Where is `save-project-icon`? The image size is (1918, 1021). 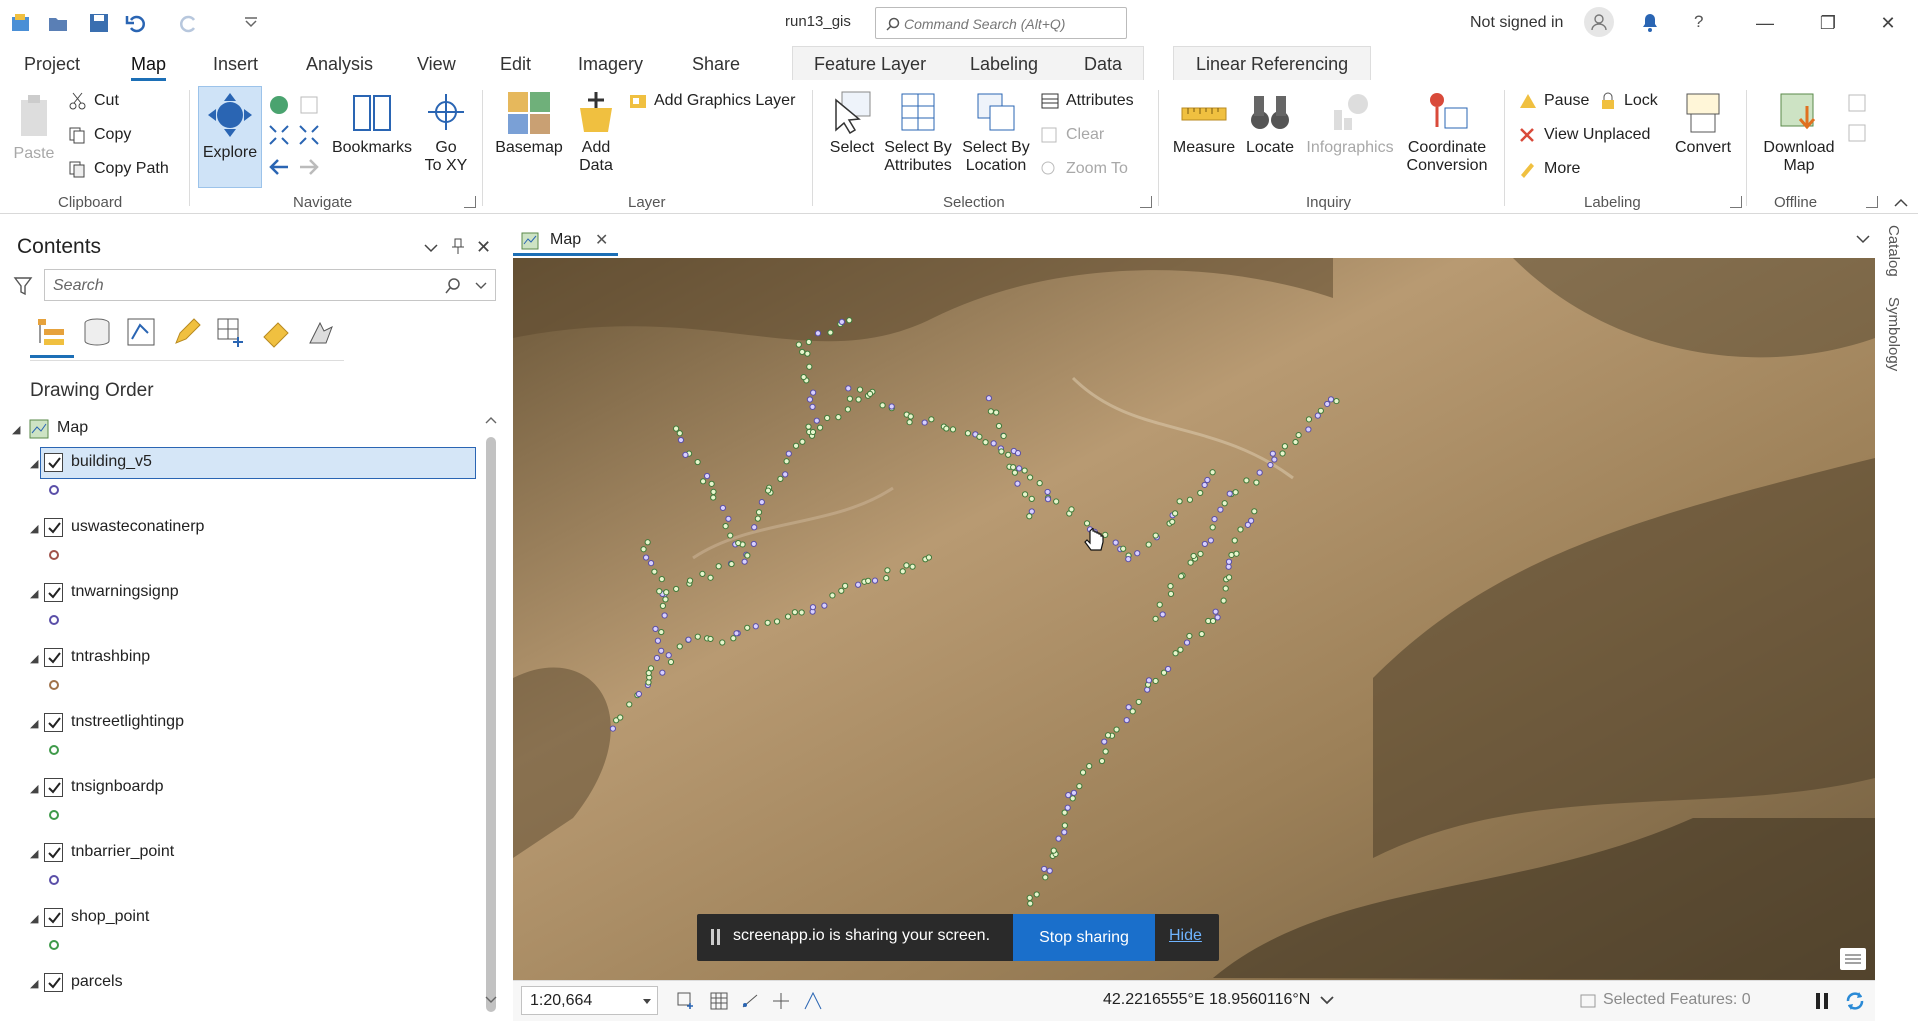 save-project-icon is located at coordinates (99, 23).